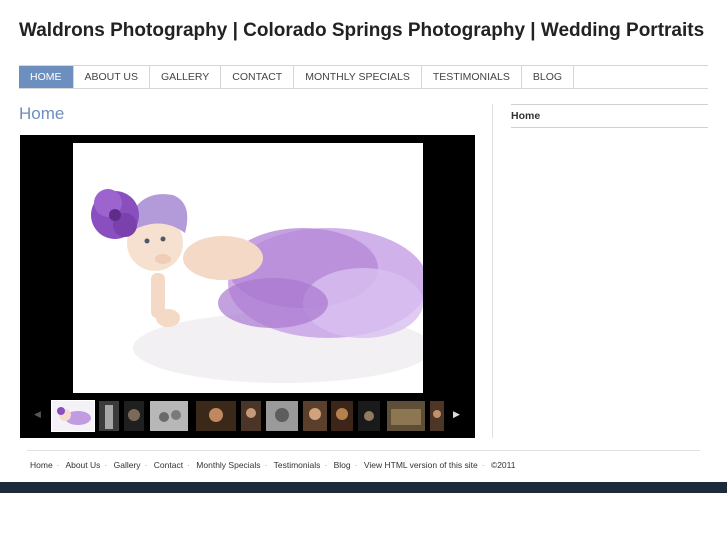 The height and width of the screenshot is (545, 727). Describe the element at coordinates (358, 77) in the screenshot. I see `nav-item-monthly-specials: Monthly Specials` at that location.